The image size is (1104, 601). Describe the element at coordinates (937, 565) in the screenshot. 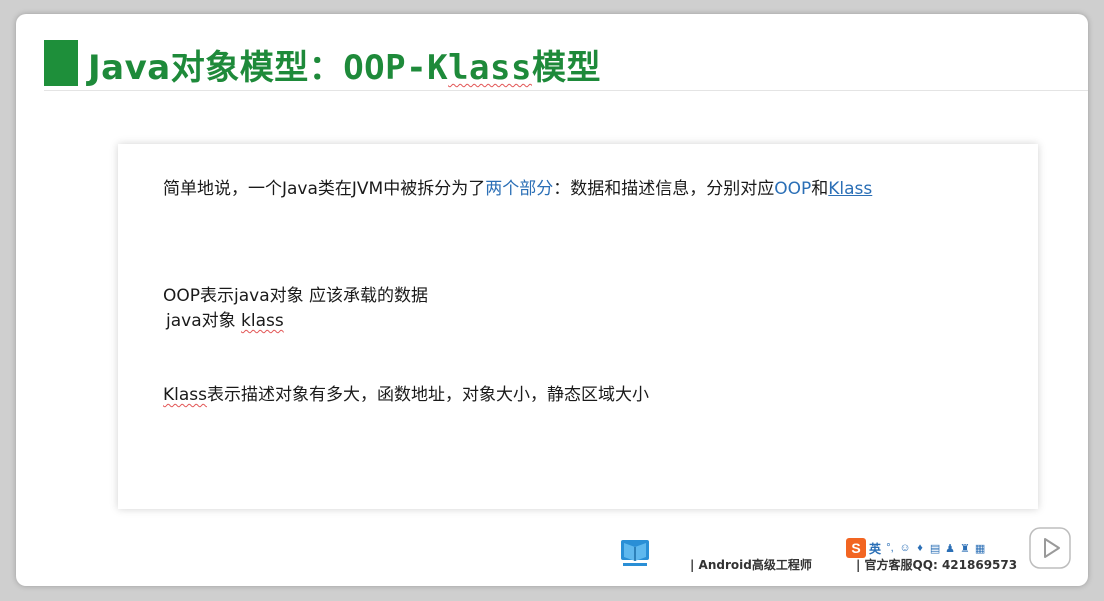

I see `footer-qq: | 官方客服QQ: 421869573` at that location.